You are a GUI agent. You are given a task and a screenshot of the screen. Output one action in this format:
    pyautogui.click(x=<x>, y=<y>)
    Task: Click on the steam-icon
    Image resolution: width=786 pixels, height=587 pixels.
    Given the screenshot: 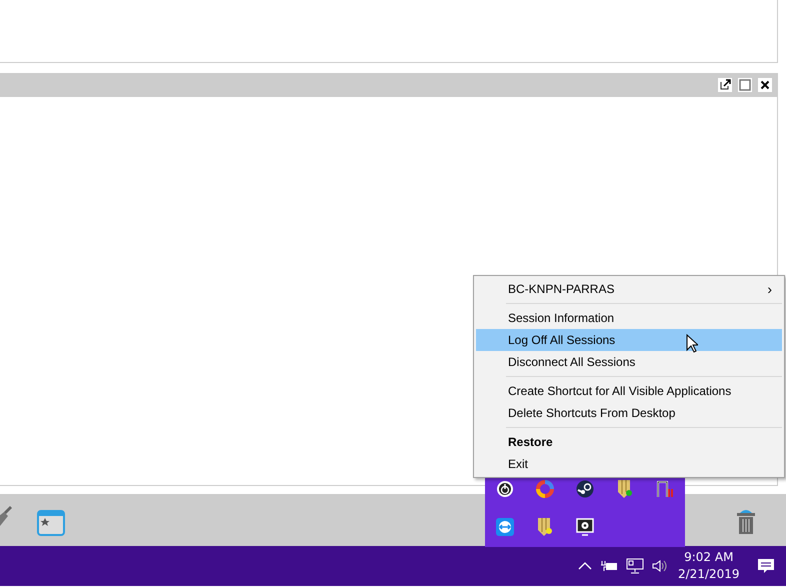 What is the action you would take?
    pyautogui.click(x=585, y=489)
    